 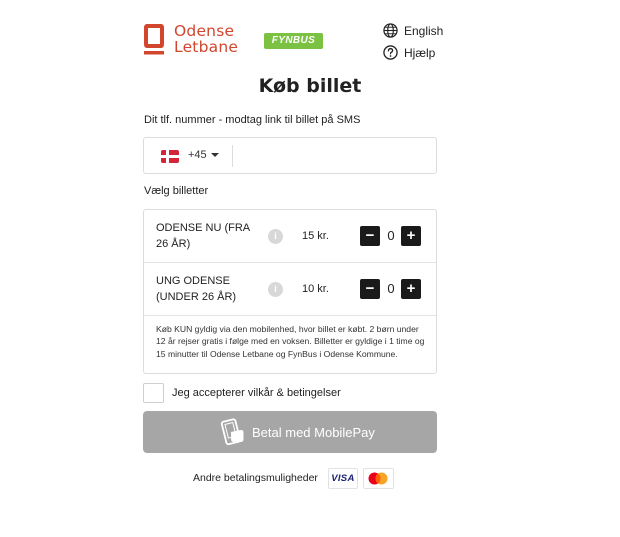 I want to click on page-title: Køb billet, so click(x=310, y=86).